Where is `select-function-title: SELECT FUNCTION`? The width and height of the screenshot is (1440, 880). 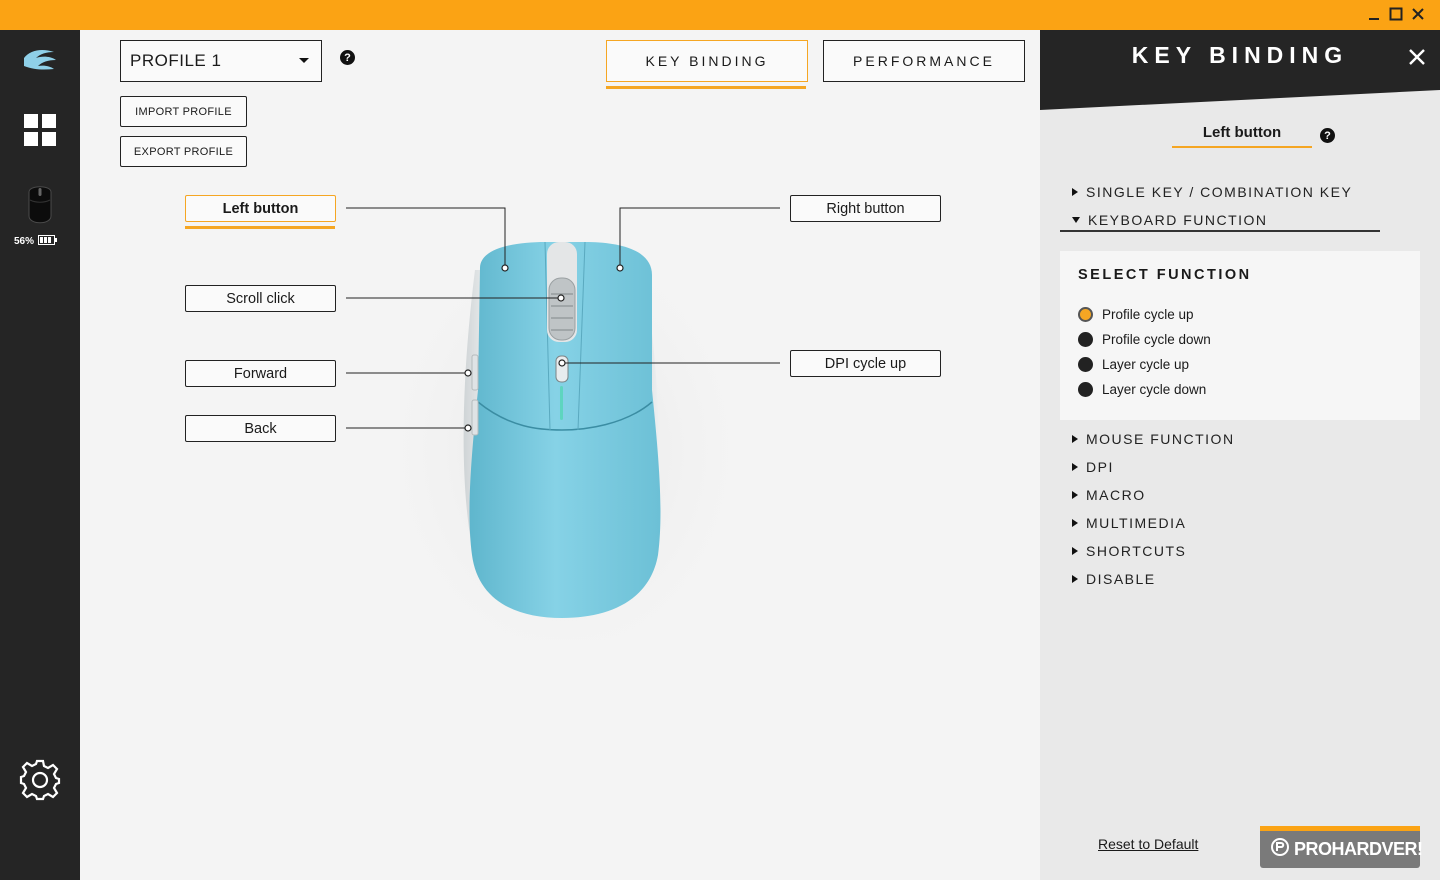
select-function-title: SELECT FUNCTION is located at coordinates (1165, 275).